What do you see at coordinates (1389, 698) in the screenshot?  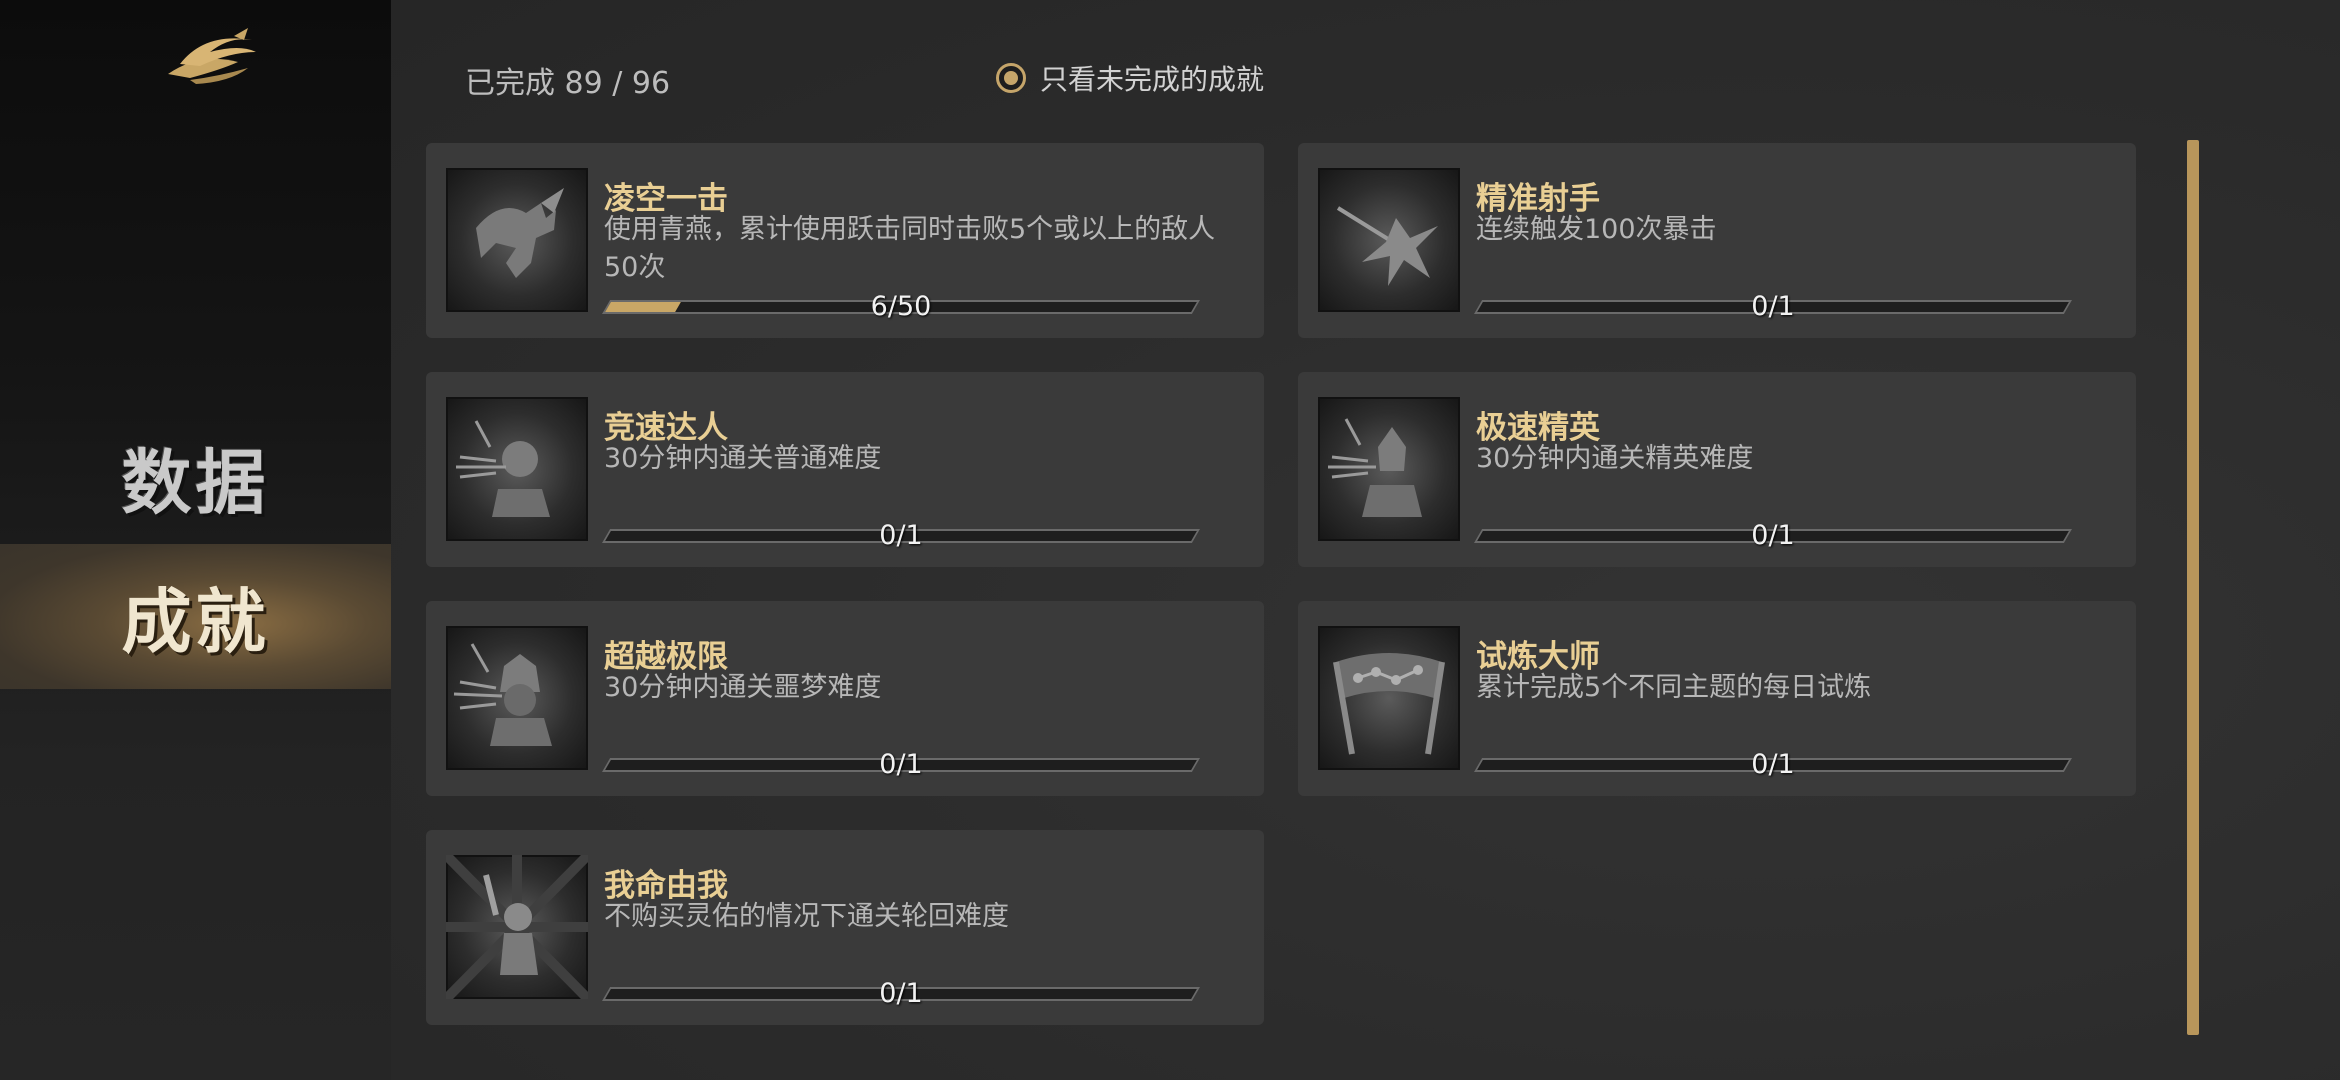 I see `trial-banner-icon` at bounding box center [1389, 698].